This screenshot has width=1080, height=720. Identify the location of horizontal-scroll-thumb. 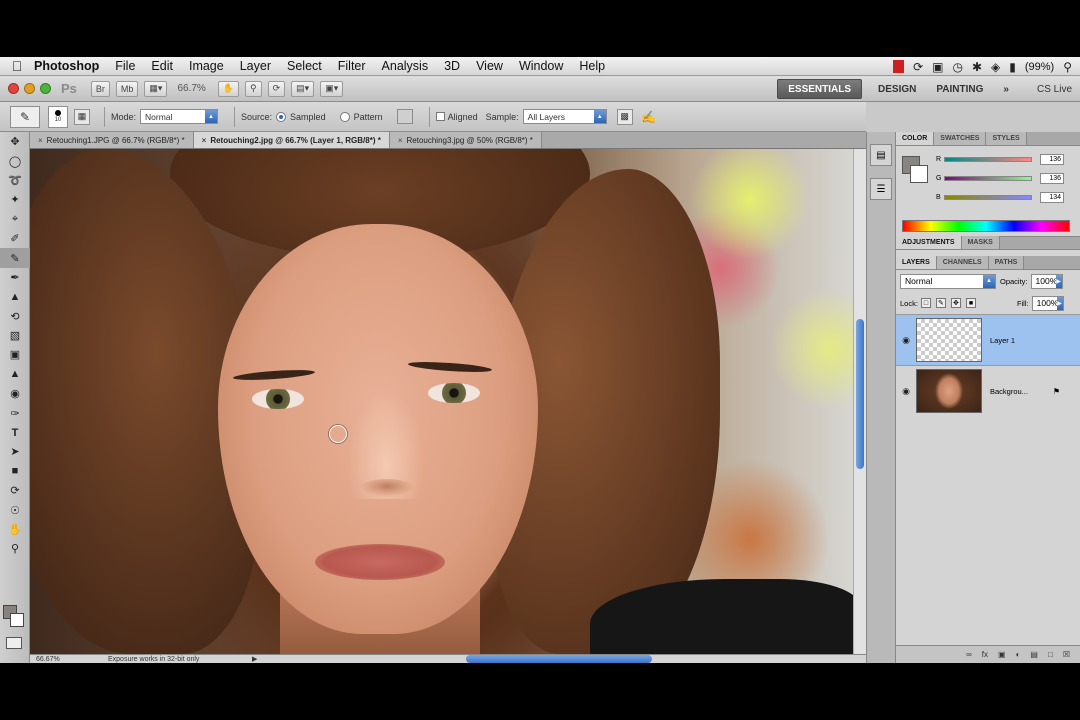
(559, 659).